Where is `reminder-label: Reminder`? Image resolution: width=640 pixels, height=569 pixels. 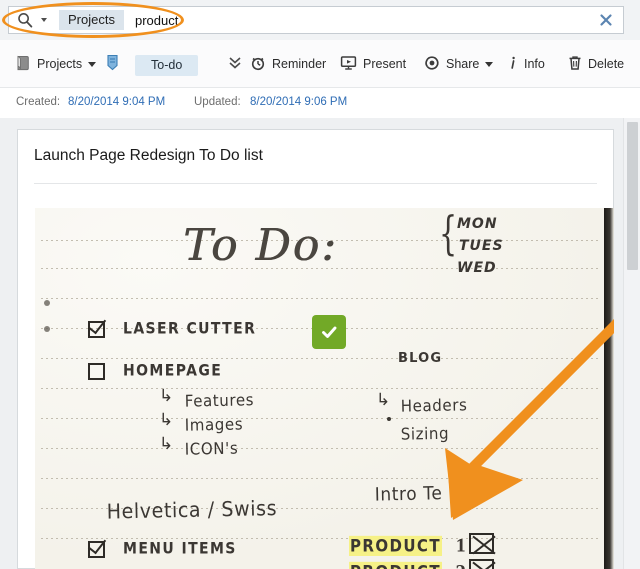 reminder-label: Reminder is located at coordinates (299, 64).